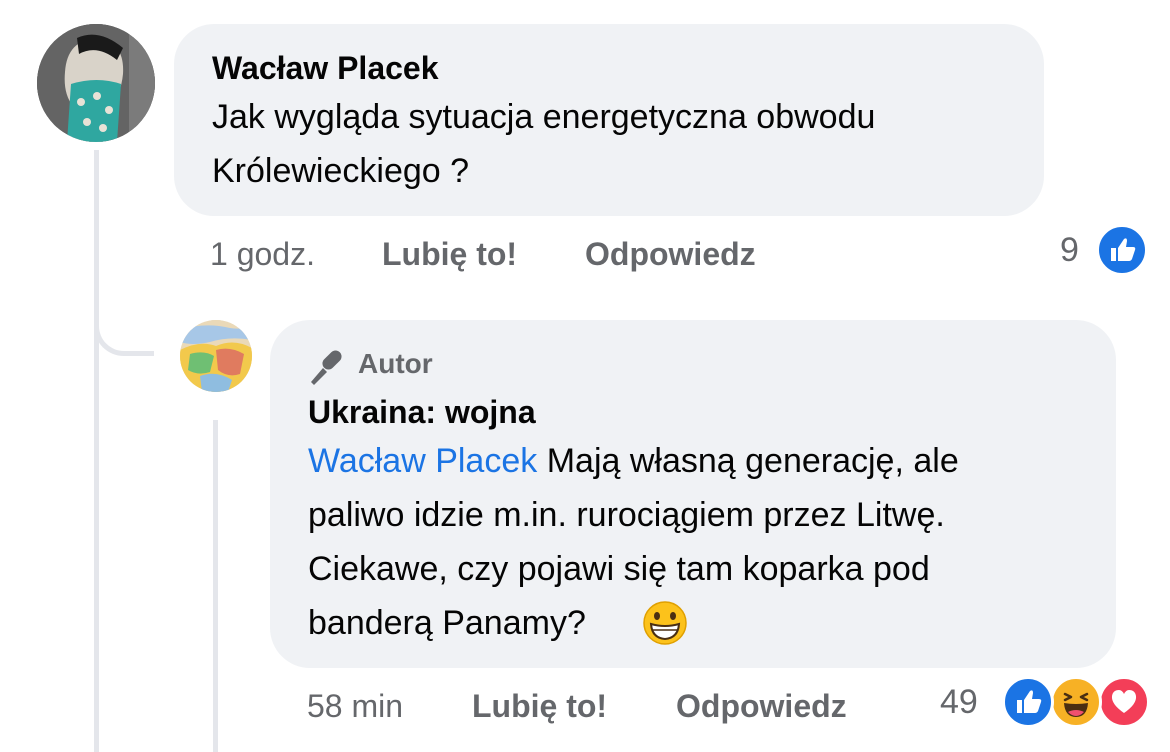 Image resolution: width=1170 pixels, height=752 pixels. I want to click on comment-text-line: Jak wygląda sytuacja energetyczna obwodu, so click(544, 117).